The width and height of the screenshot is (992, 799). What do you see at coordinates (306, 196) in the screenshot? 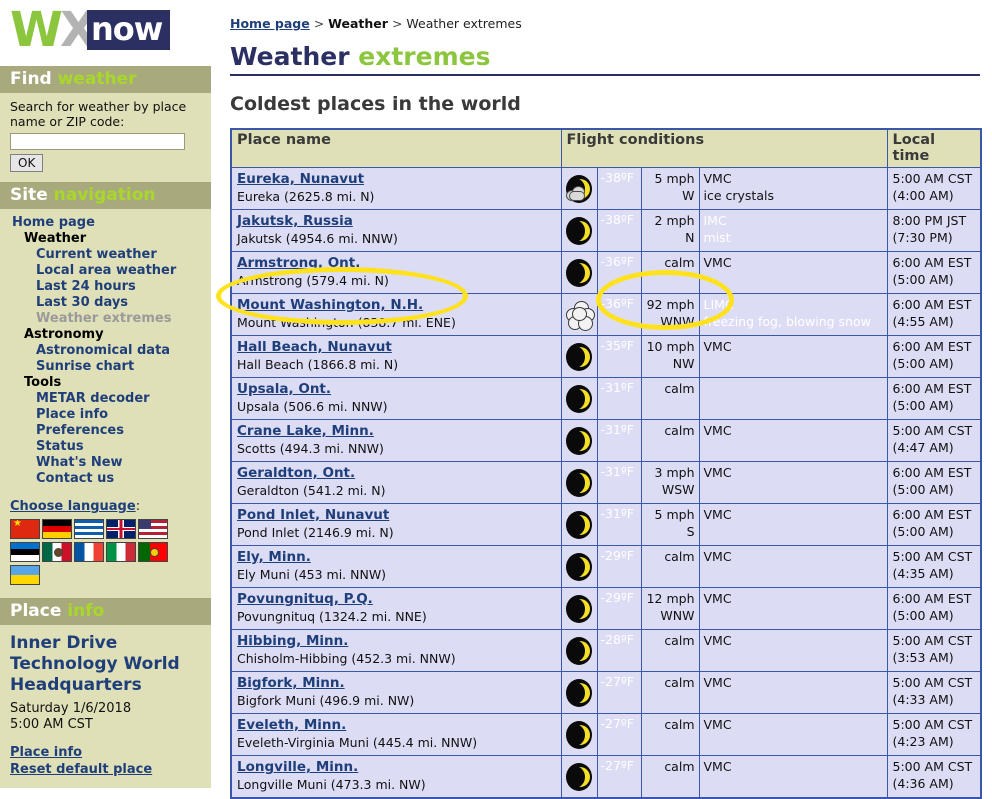
I see `station-label: Eureka (2625.8 mi. N)` at bounding box center [306, 196].